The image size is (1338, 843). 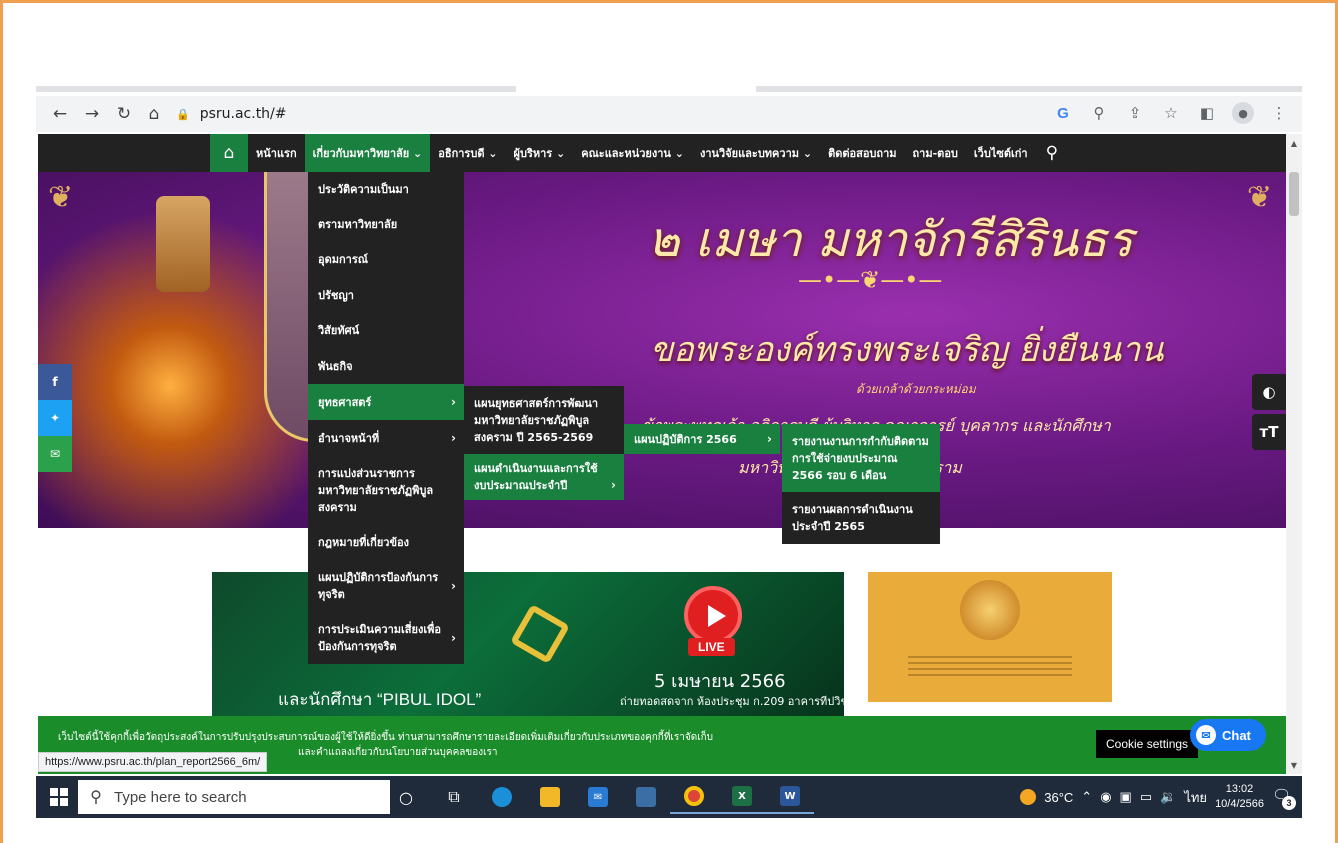 What do you see at coordinates (386, 542) in the screenshot?
I see `menu-item: กฎหมายที่เกี่ยวข้อง` at bounding box center [386, 542].